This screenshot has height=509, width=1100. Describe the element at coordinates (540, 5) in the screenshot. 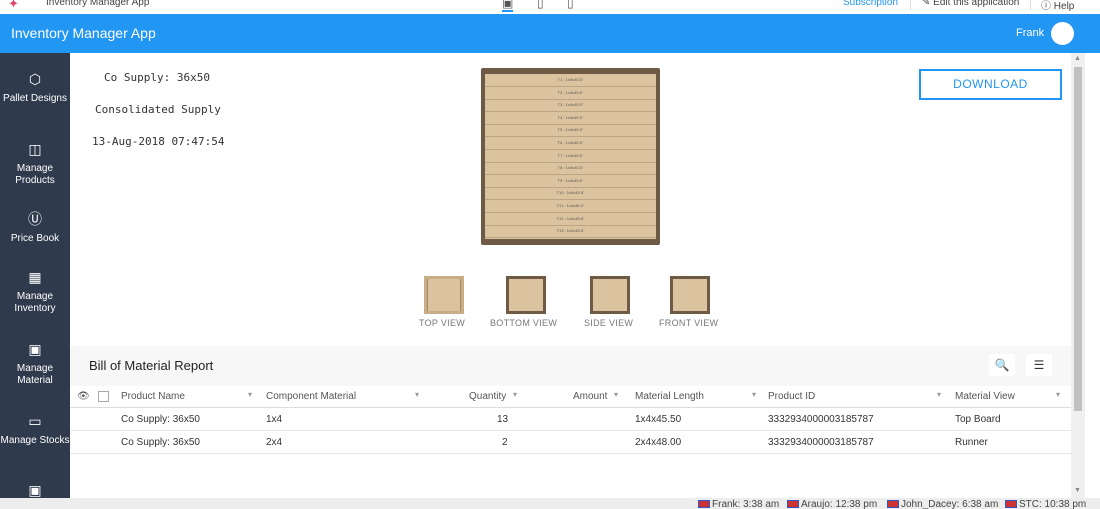

I see `tablet-icon: ▯` at that location.